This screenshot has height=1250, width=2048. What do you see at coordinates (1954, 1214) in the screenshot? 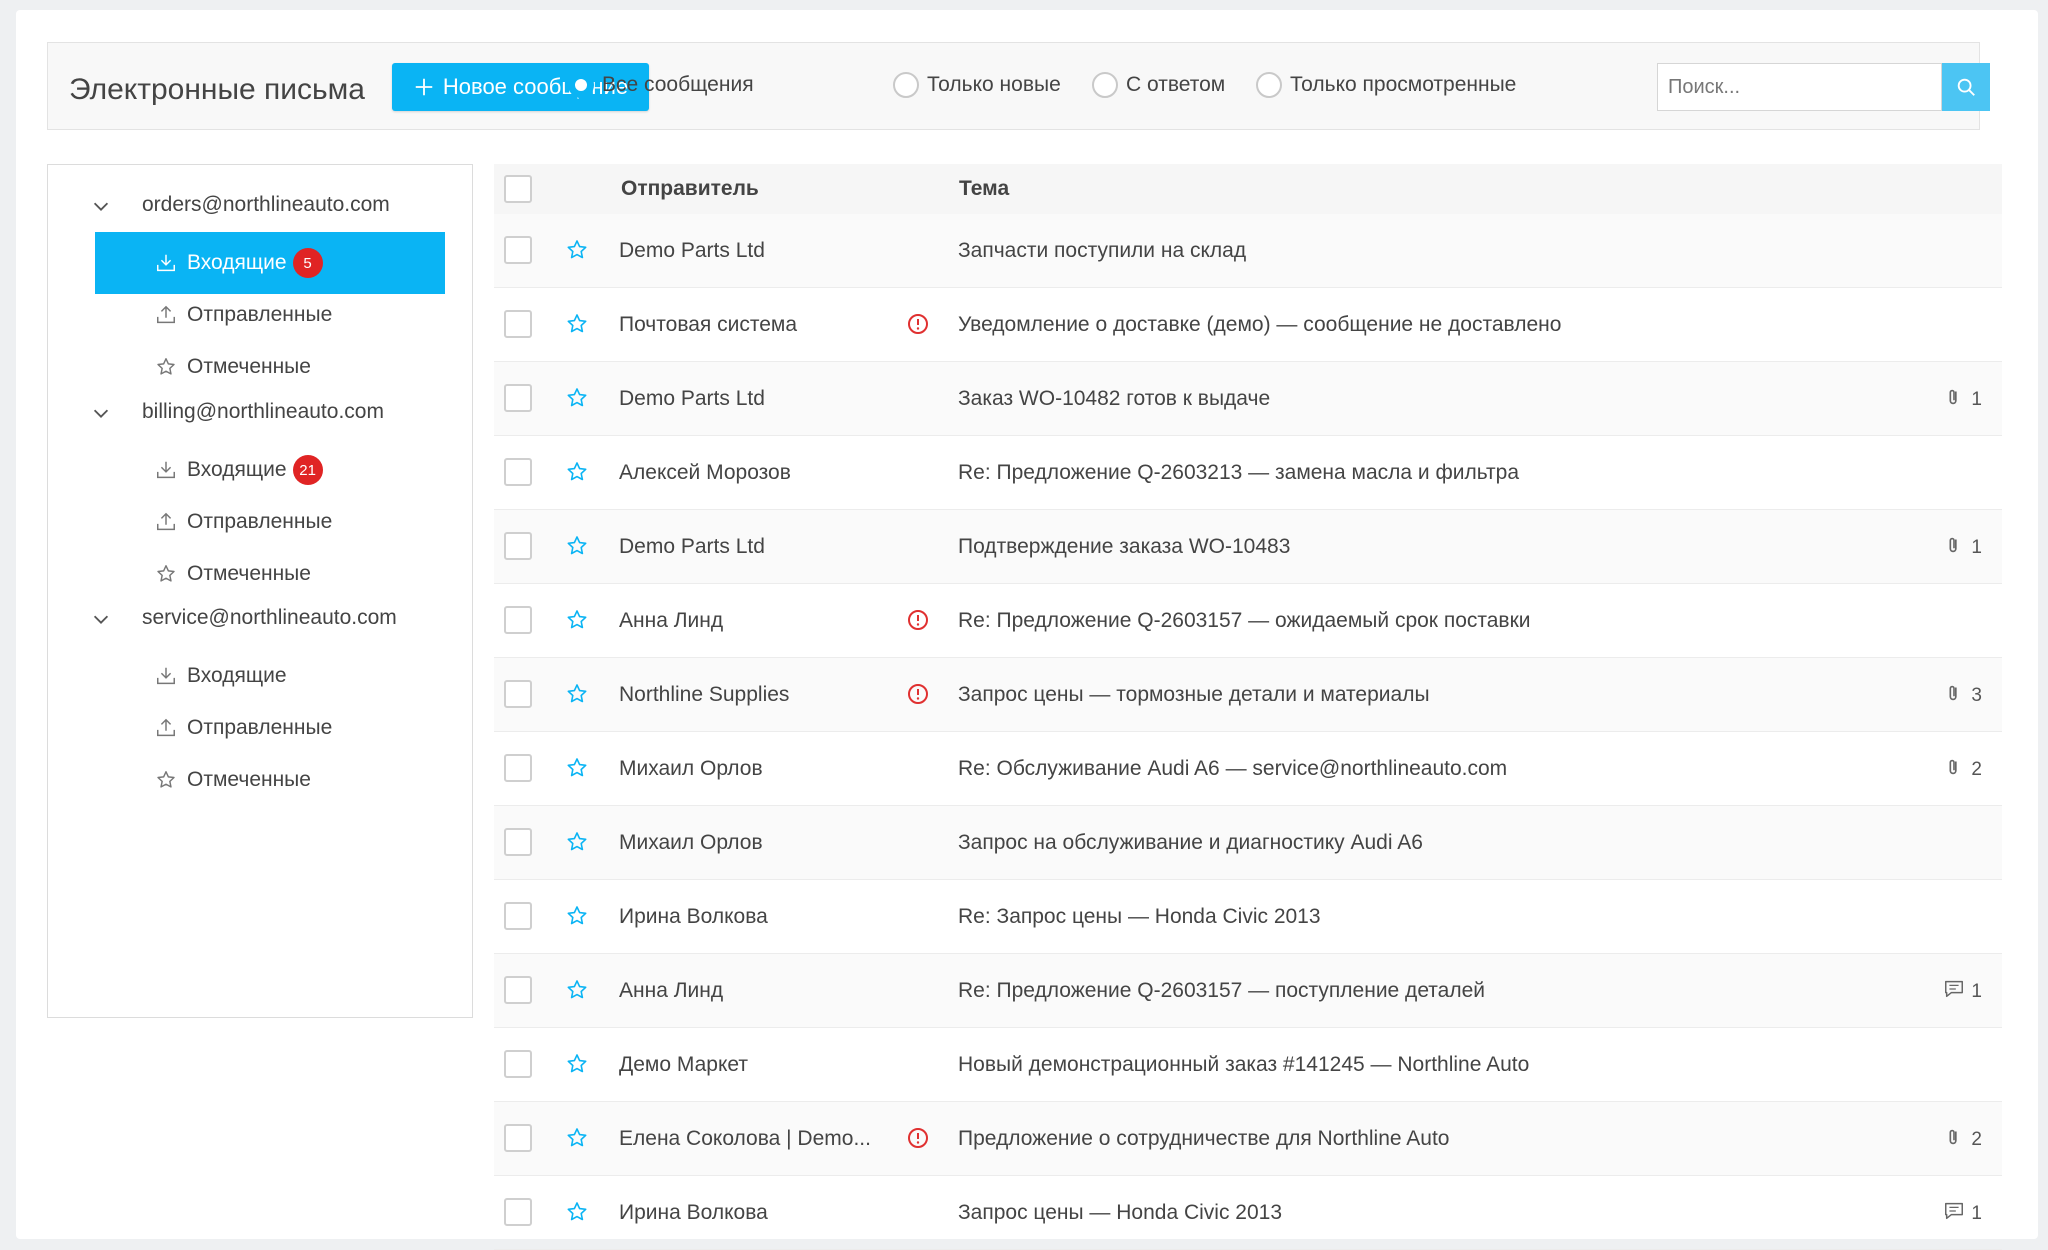
I see `comment-icon` at bounding box center [1954, 1214].